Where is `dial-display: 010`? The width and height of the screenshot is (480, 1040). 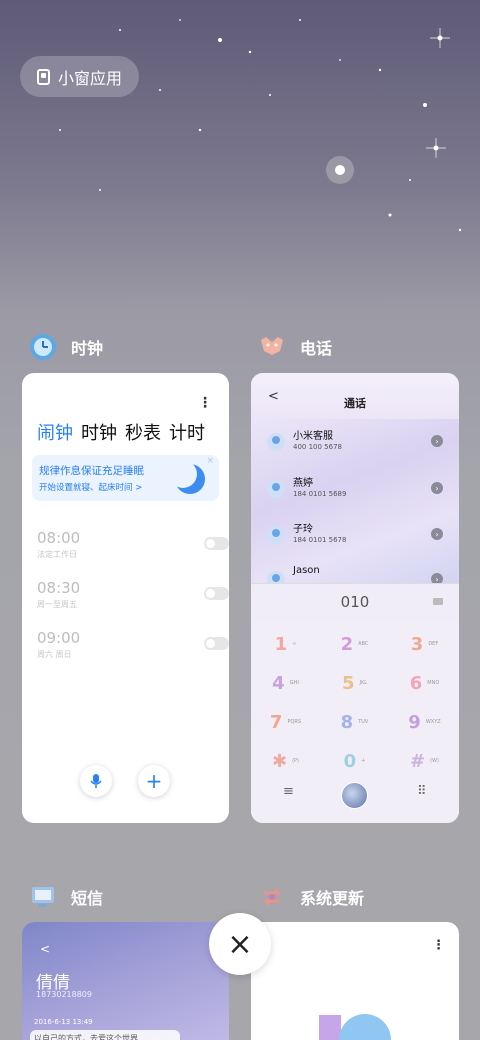 dial-display: 010 is located at coordinates (355, 602).